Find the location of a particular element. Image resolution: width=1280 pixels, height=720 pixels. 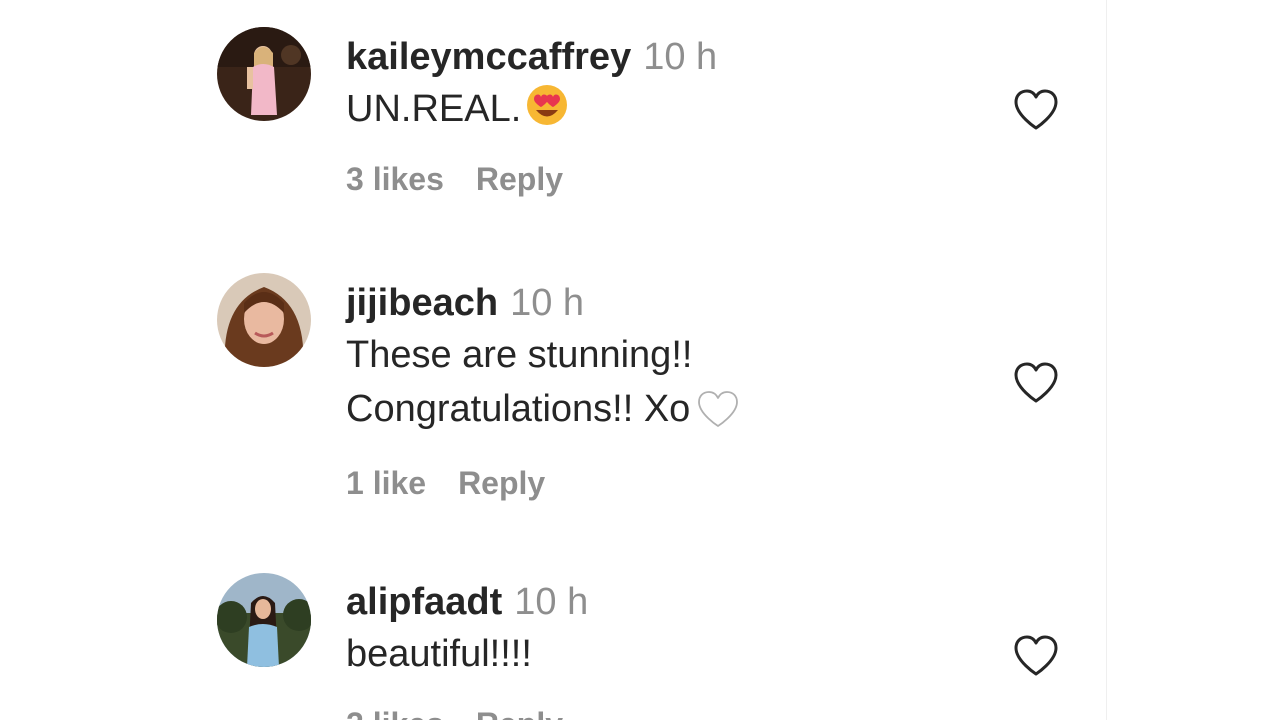

comment-text-line: These are stunning!! is located at coordinates (519, 355).